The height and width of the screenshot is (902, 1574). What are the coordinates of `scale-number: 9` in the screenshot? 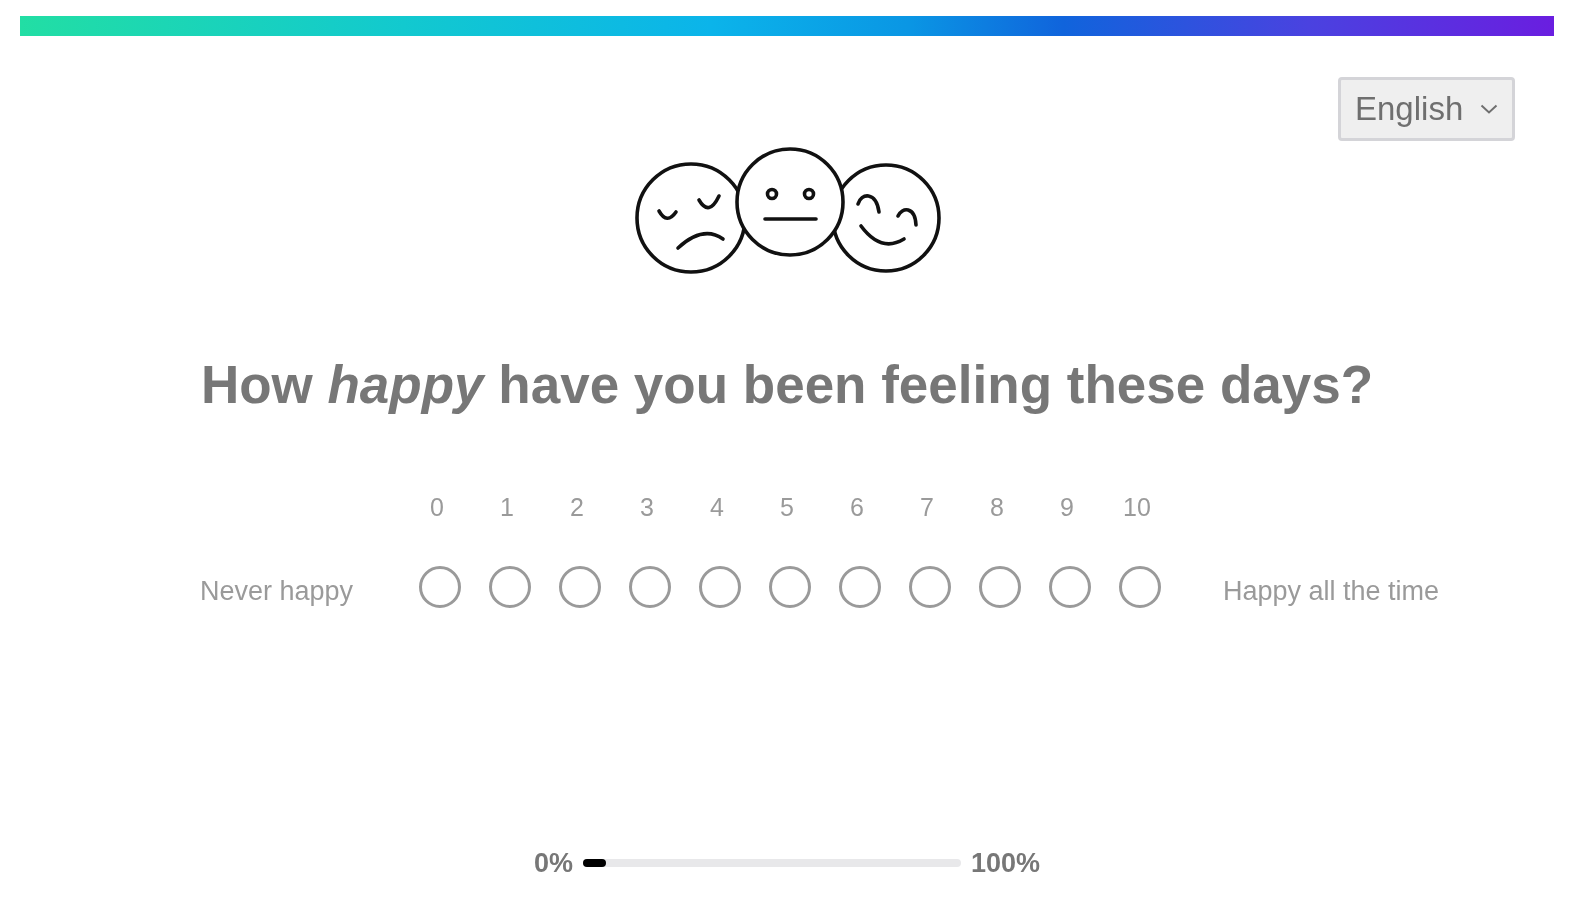 It's located at (1067, 507).